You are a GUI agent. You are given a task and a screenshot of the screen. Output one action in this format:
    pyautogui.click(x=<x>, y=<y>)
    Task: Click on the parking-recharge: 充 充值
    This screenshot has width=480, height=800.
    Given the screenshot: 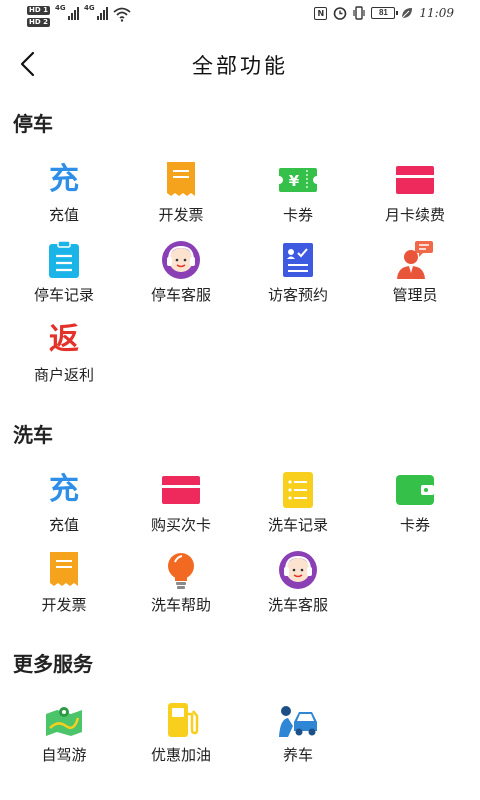 What is the action you would take?
    pyautogui.click(x=64, y=195)
    